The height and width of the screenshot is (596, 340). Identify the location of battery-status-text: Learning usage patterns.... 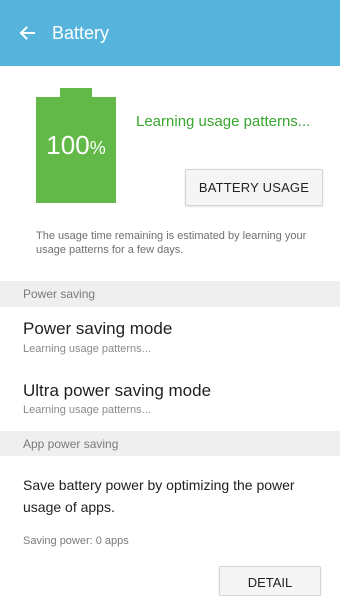
(223, 121).